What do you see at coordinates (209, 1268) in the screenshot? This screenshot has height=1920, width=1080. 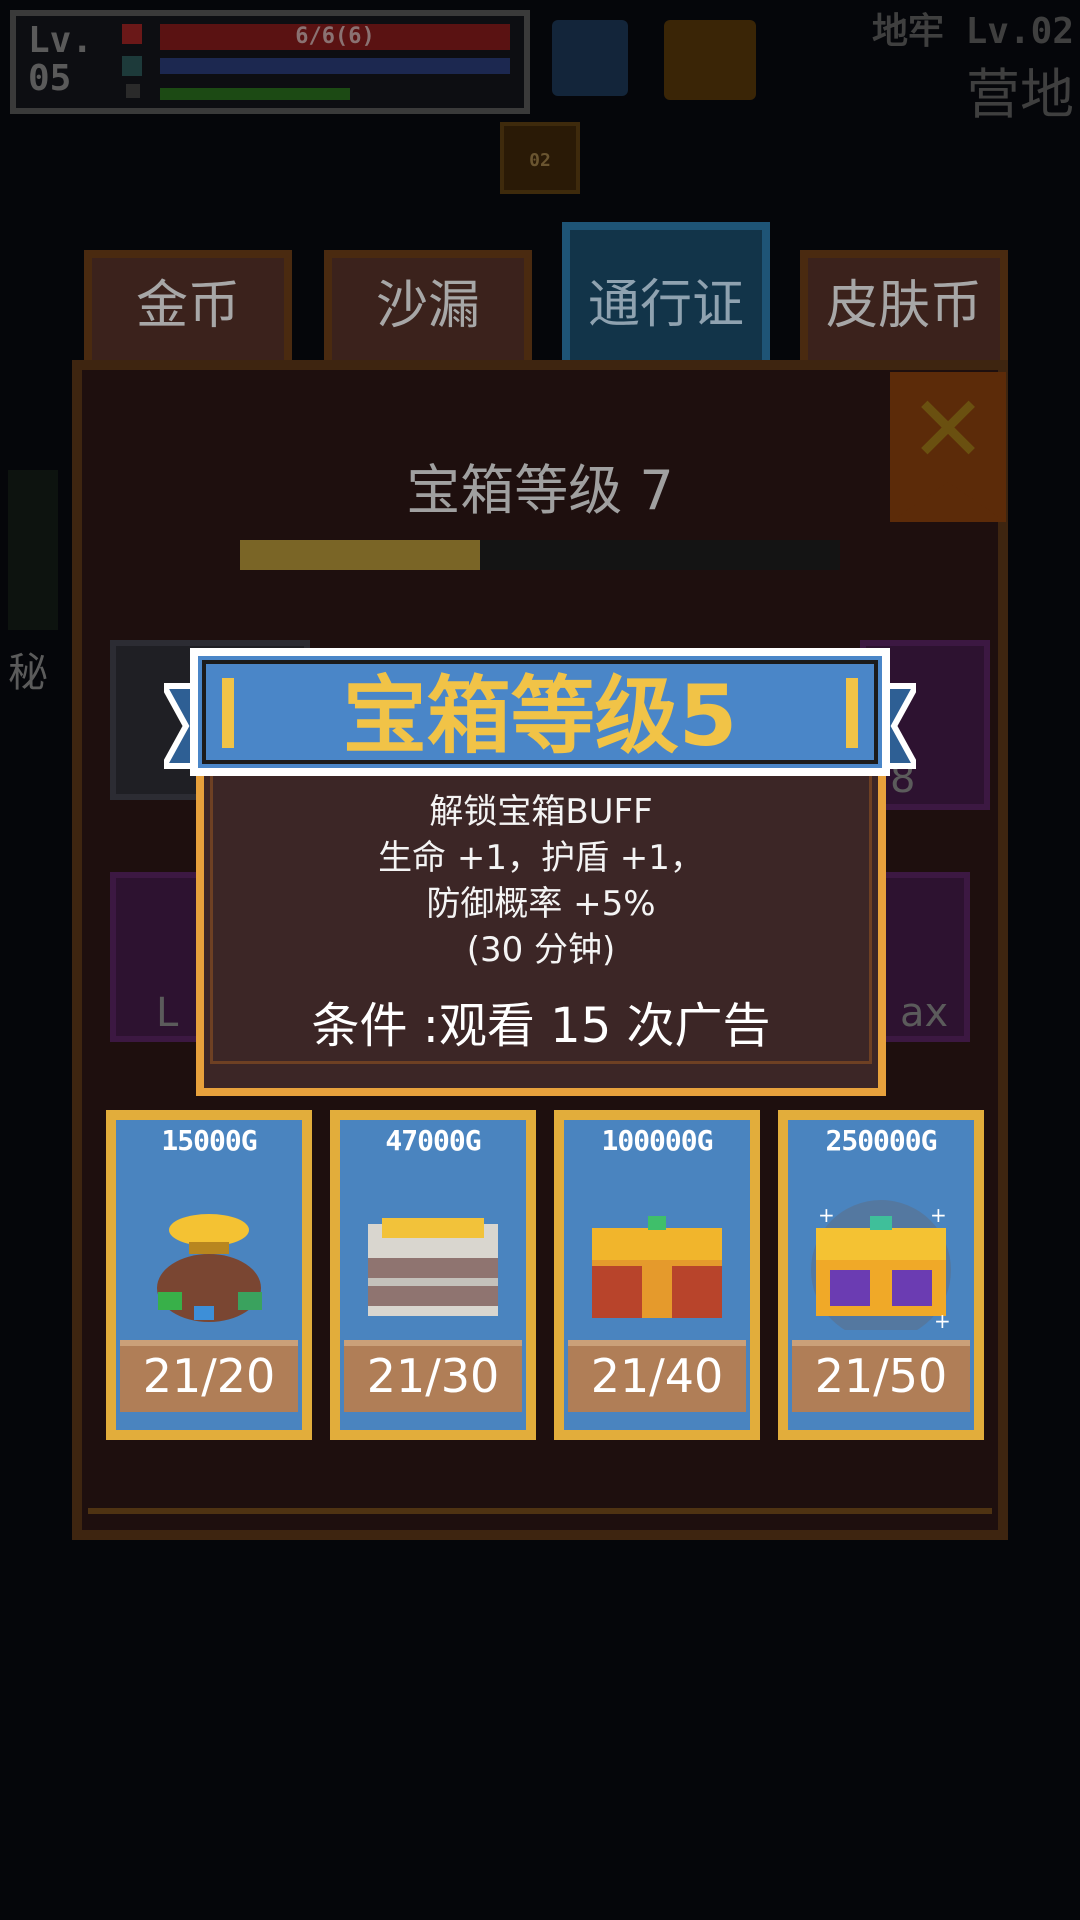 I see `gold-pot-icon` at bounding box center [209, 1268].